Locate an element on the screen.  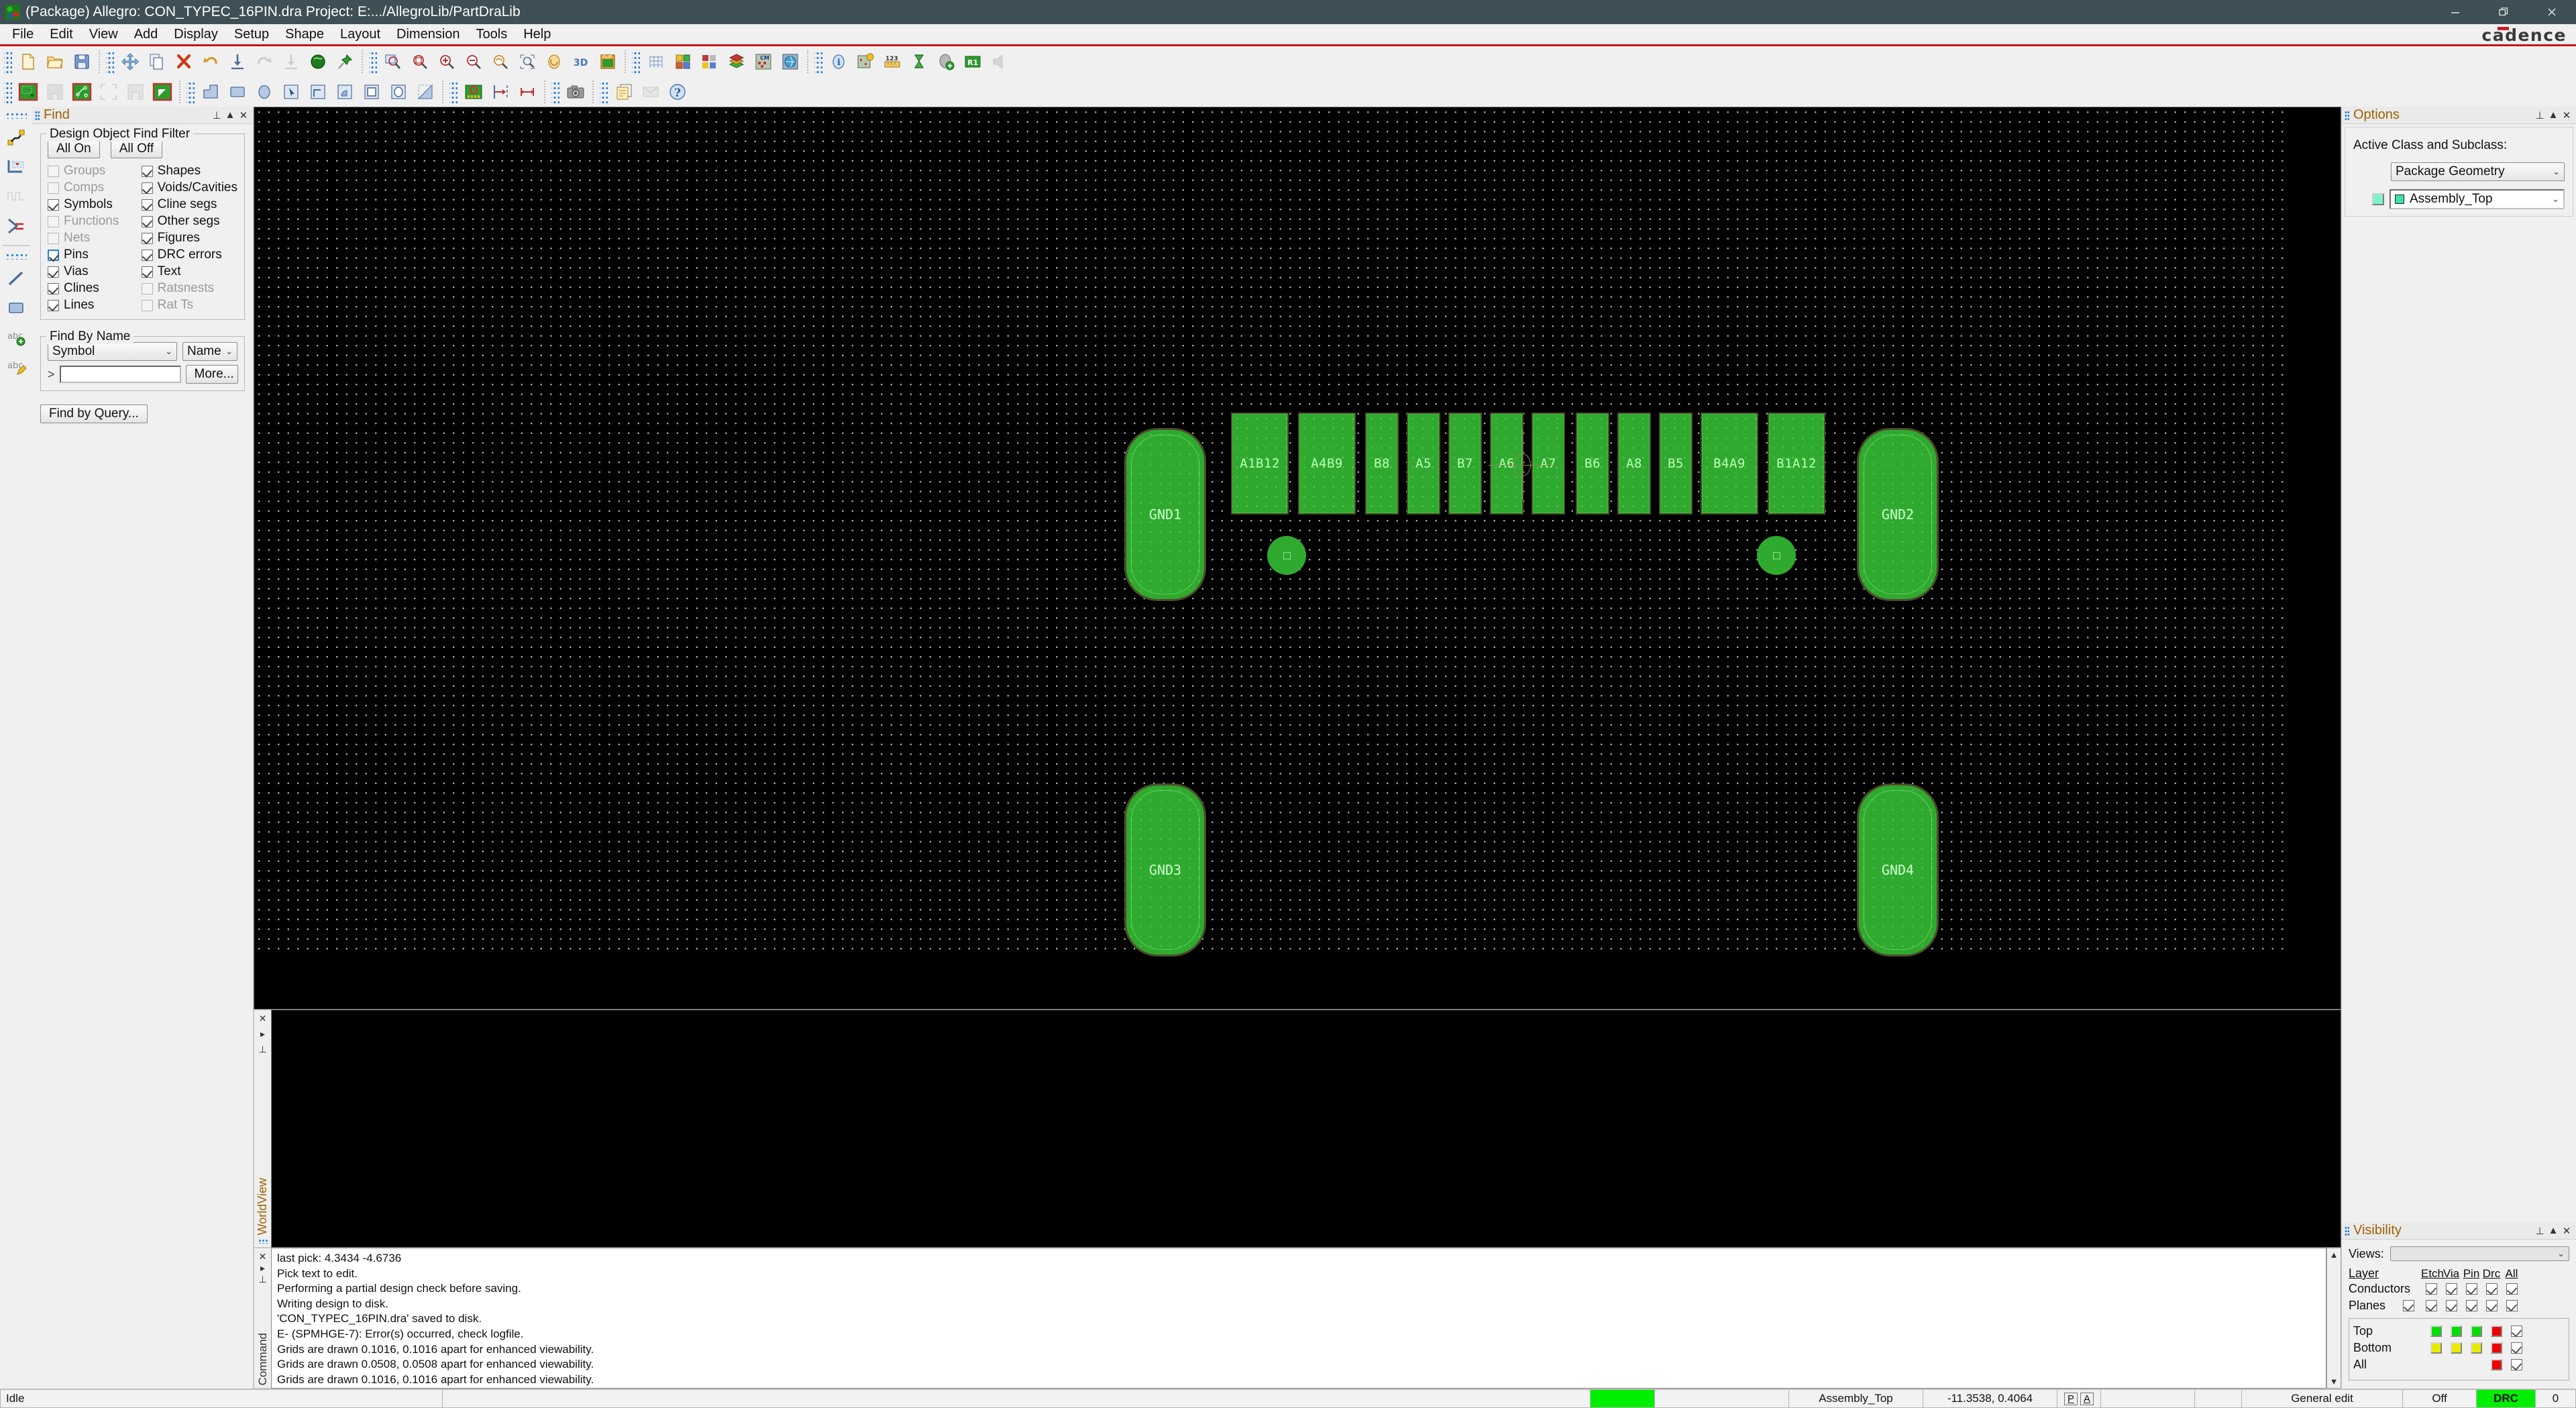
filter-ratsnests-checkbox is located at coordinates (147, 288).